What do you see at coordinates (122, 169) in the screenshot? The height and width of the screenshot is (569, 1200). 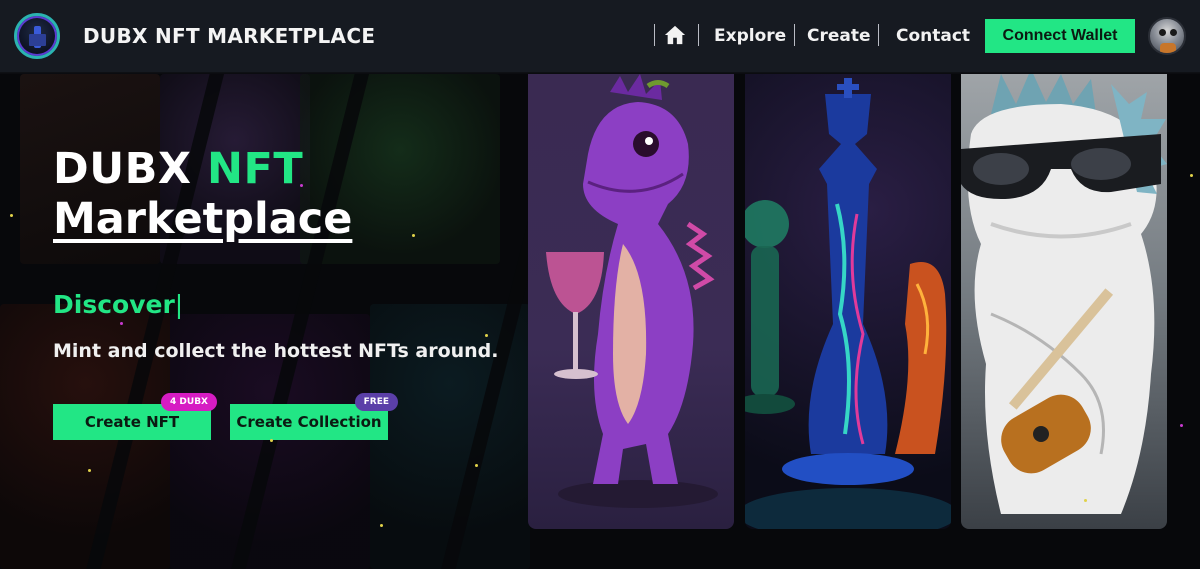 I see `hero-title-white: DUBX` at bounding box center [122, 169].